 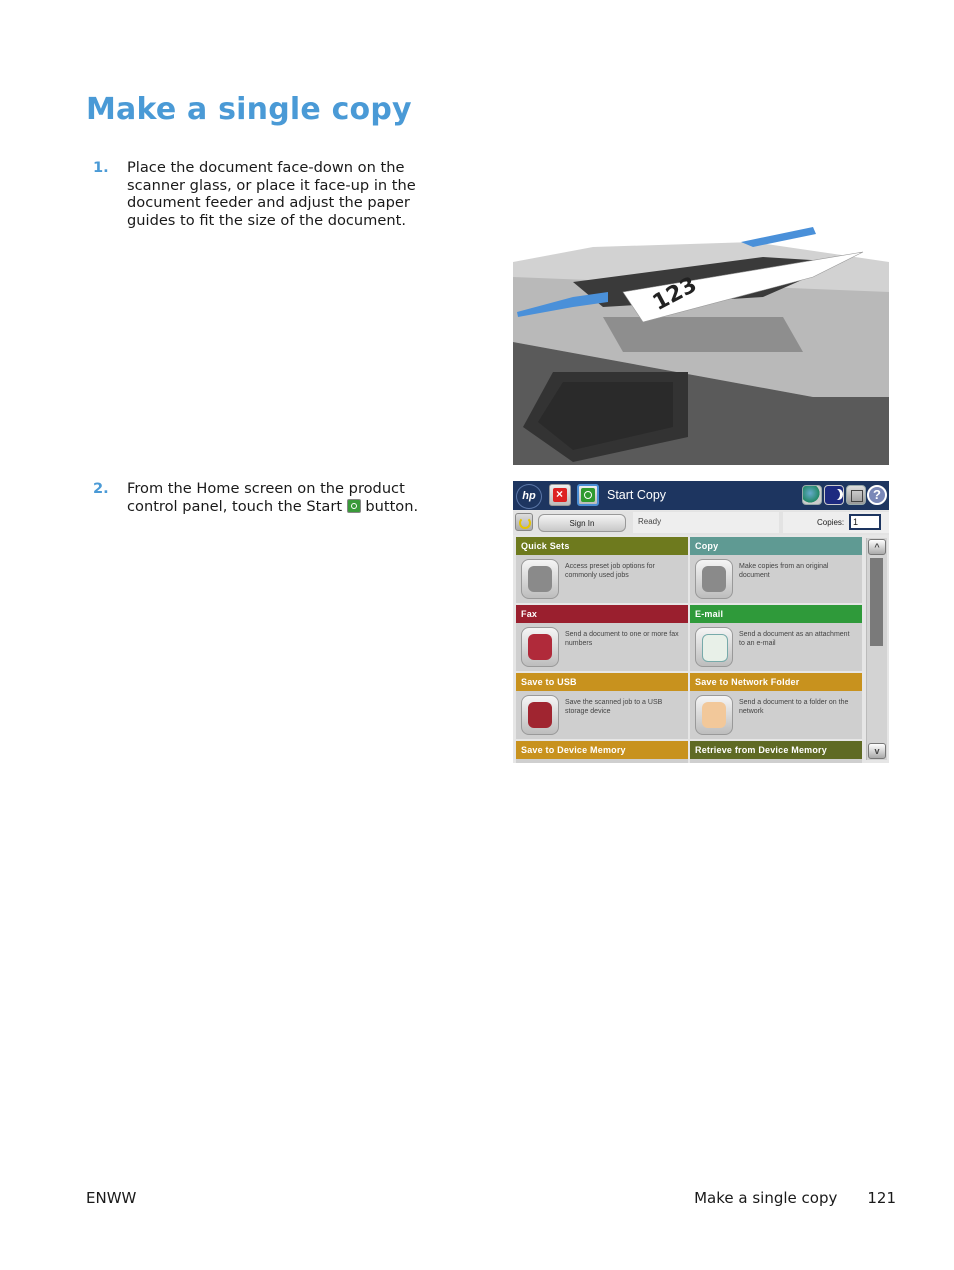 I want to click on reset-icon, so click(x=524, y=522).